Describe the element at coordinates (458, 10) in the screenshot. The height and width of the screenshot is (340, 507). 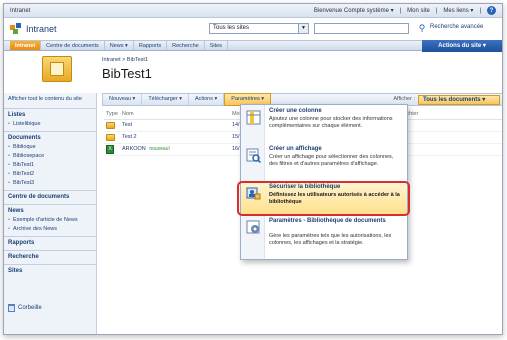
I see `my-links-menu: Mes liens ▾` at that location.